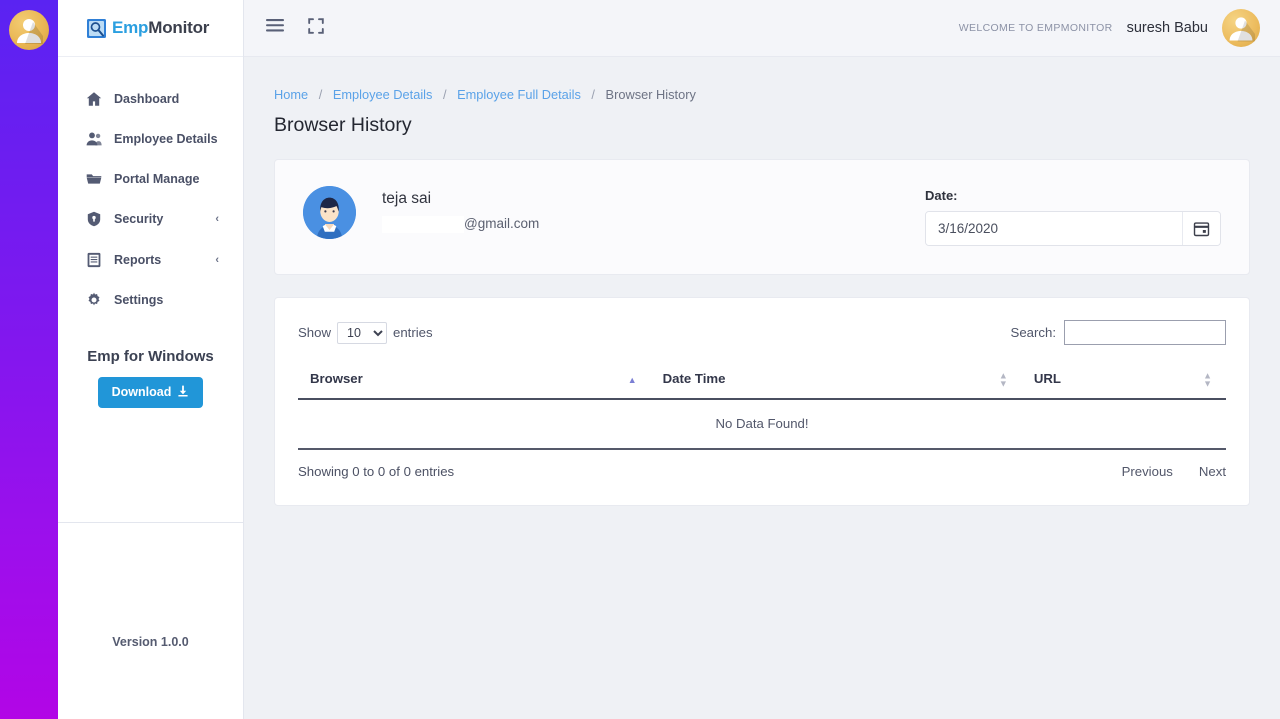 The height and width of the screenshot is (719, 1280). Describe the element at coordinates (1147, 471) in the screenshot. I see `pagination-previous: Previous` at that location.